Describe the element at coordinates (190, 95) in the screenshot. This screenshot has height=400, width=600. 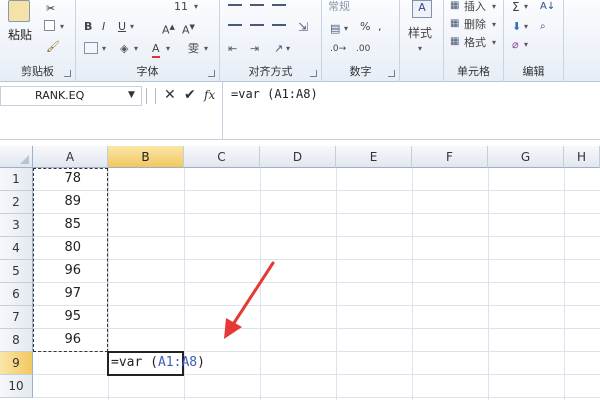
I see `enter-icon: ✔` at that location.